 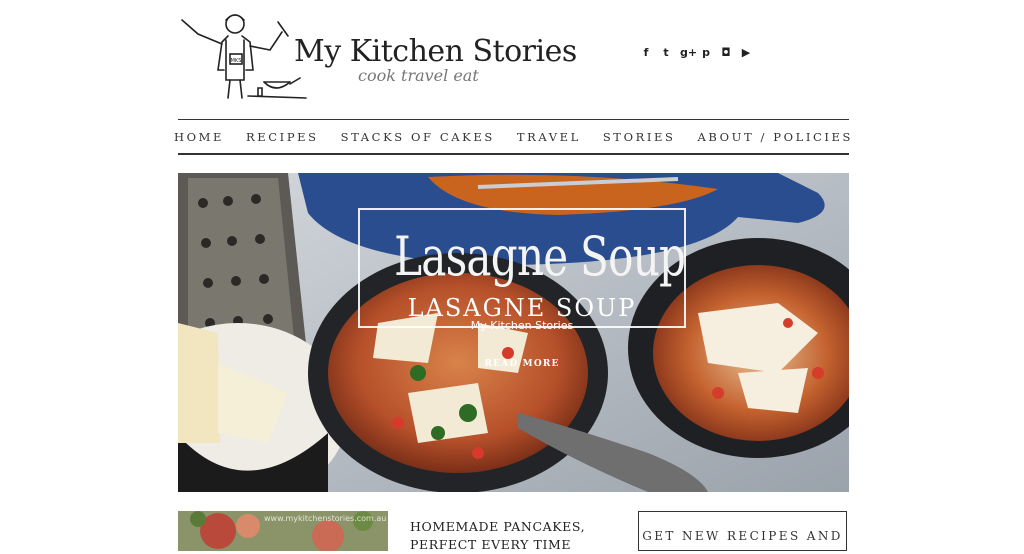 I want to click on subscribe-label: GET NEW RECIPES AND, so click(x=742, y=536).